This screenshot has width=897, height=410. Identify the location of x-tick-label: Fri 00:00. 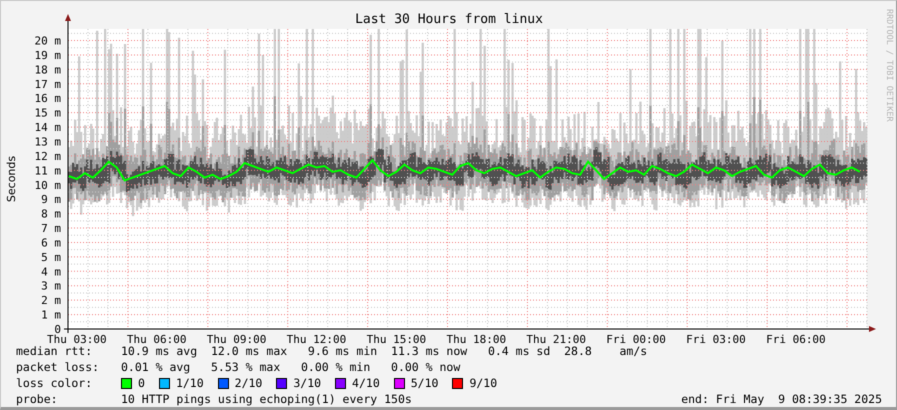
(636, 339).